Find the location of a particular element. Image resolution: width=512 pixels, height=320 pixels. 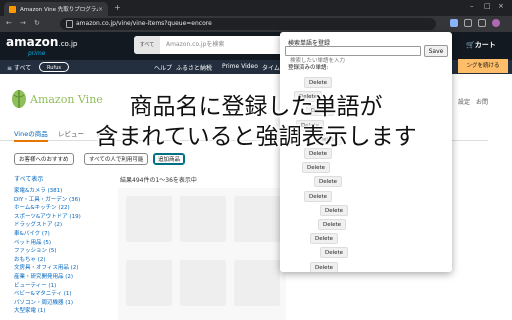

product-grid is located at coordinates (202, 254).